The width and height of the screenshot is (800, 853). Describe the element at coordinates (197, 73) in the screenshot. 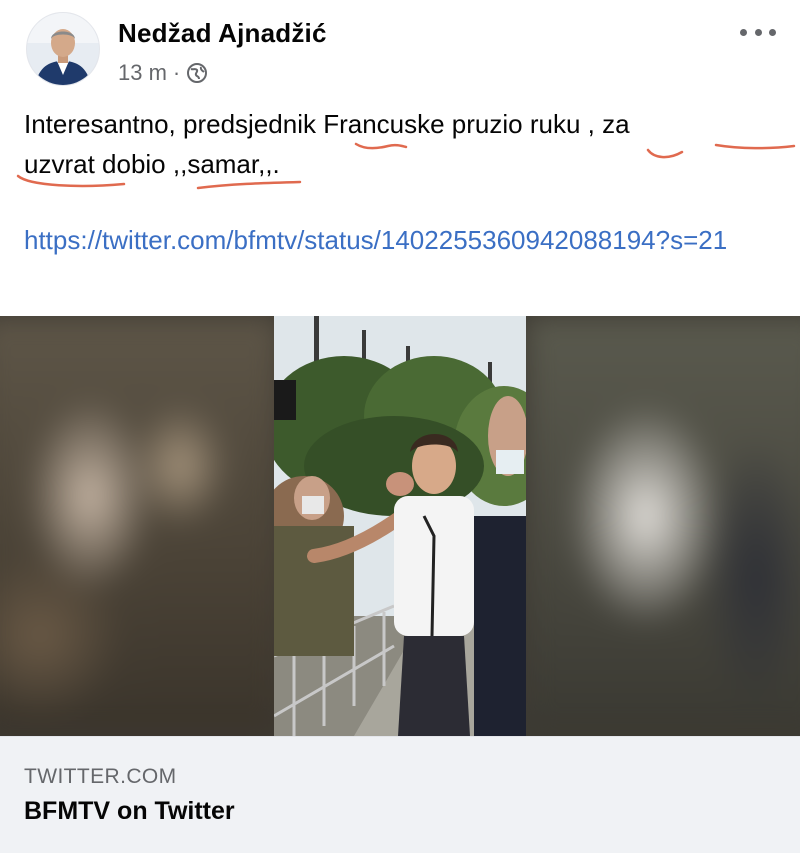

I see `globe-icon` at that location.